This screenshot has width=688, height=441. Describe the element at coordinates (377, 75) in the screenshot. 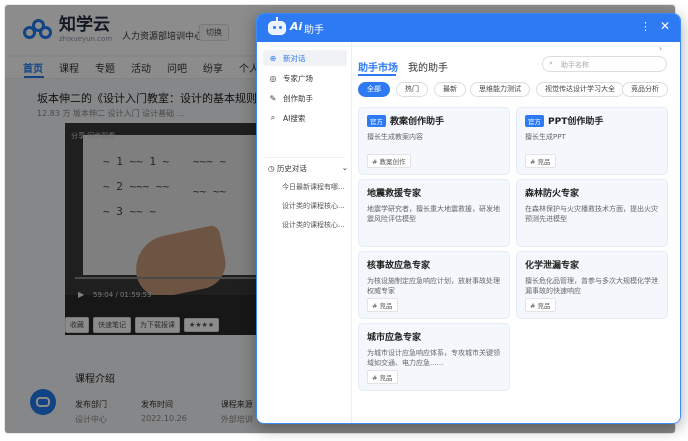

I see `tab-active-indicator` at that location.